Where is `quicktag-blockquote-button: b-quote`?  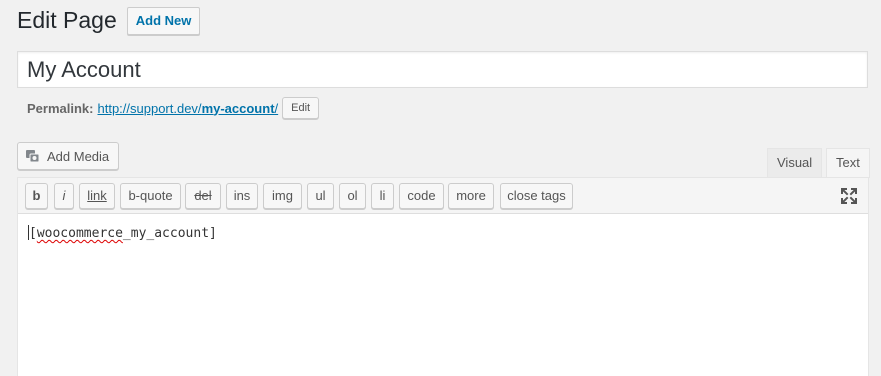 quicktag-blockquote-button: b-quote is located at coordinates (150, 196).